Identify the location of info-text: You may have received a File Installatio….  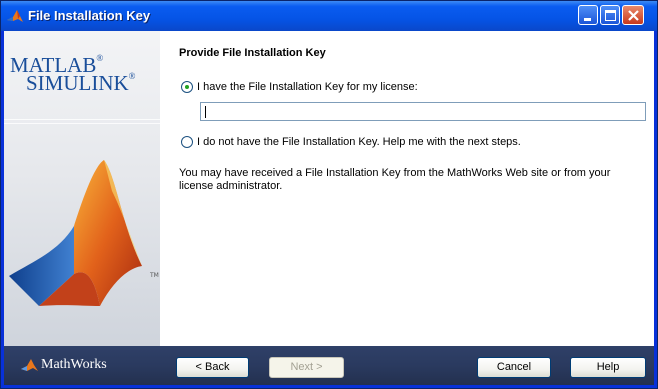
(395, 179).